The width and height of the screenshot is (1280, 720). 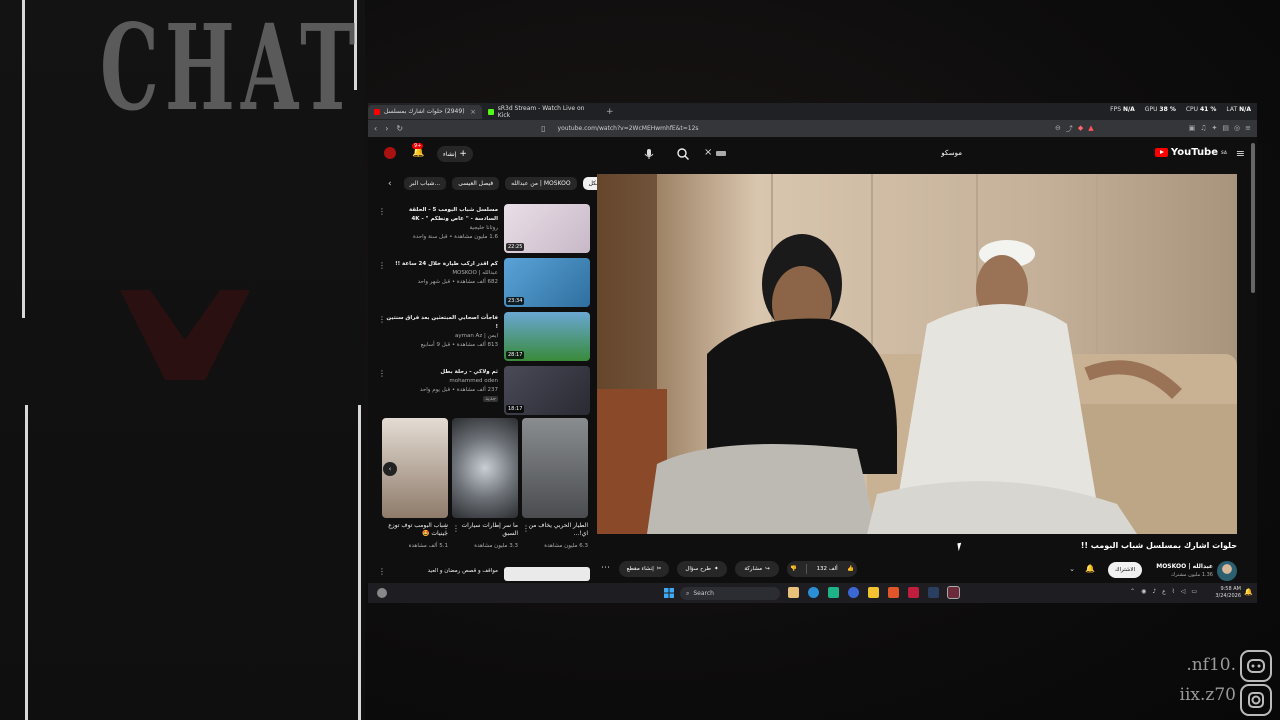 I want to click on close-tab-icon: ×, so click(x=473, y=112).